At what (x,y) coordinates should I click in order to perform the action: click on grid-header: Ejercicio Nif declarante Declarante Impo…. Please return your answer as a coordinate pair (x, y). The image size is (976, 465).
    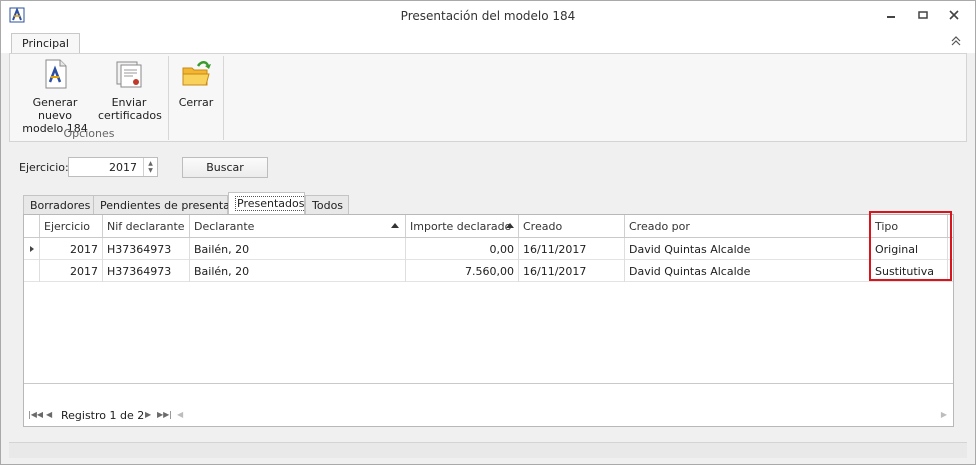
    Looking at the image, I should click on (488, 226).